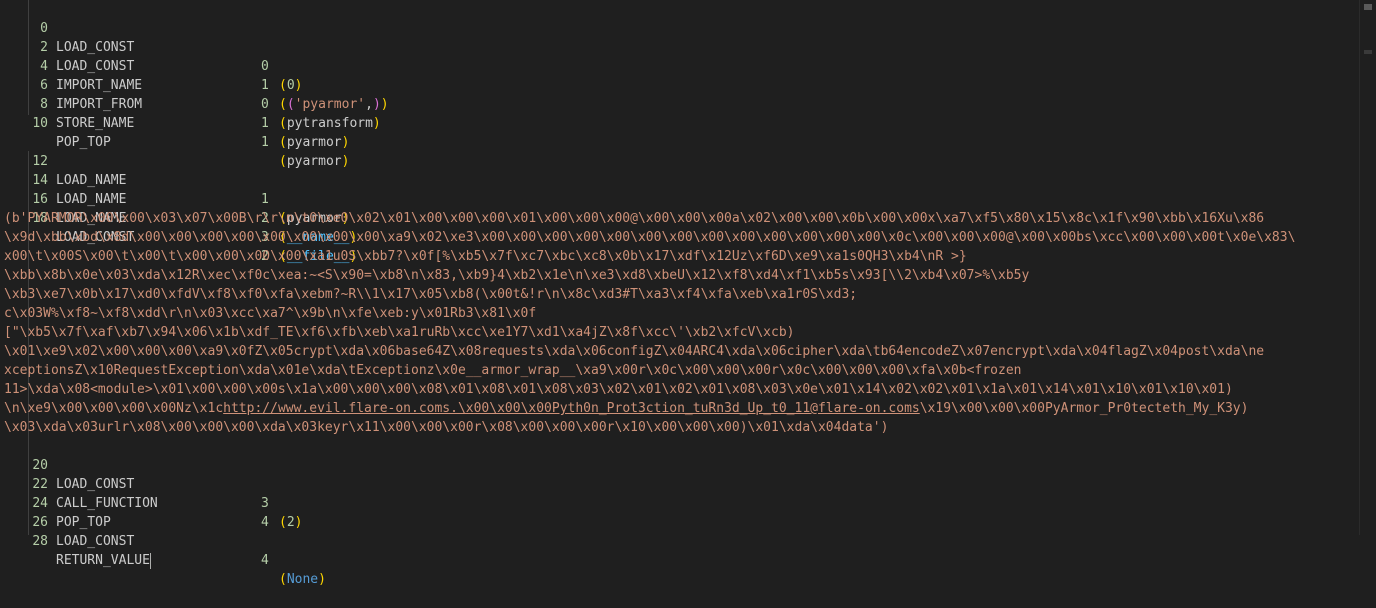 This screenshot has height=608, width=1376. I want to click on arg-value: (('pyarmor',)), so click(334, 104).